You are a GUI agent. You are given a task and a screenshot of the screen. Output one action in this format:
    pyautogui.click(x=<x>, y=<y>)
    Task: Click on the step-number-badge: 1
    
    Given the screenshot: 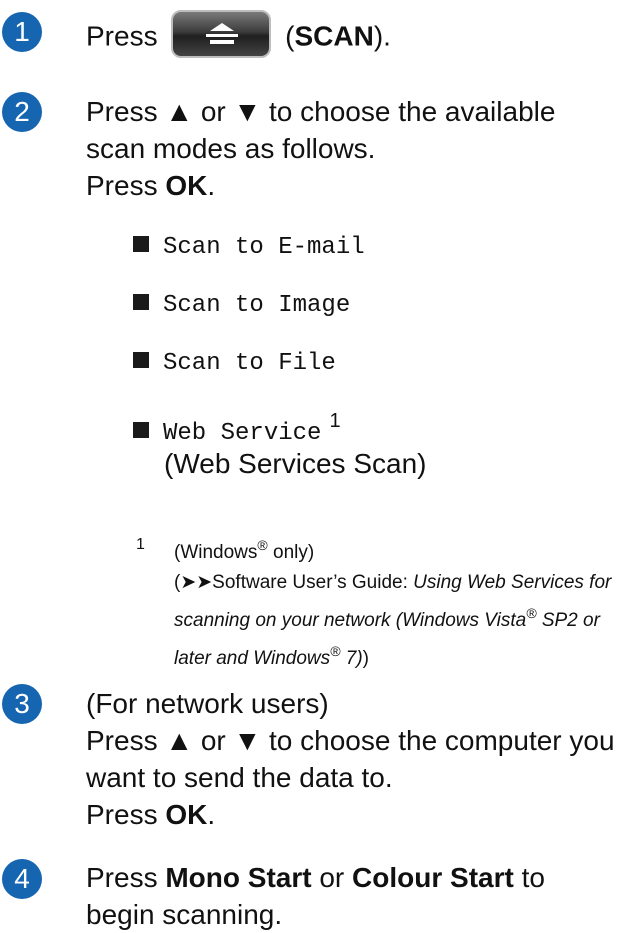 What is the action you would take?
    pyautogui.click(x=22, y=32)
    